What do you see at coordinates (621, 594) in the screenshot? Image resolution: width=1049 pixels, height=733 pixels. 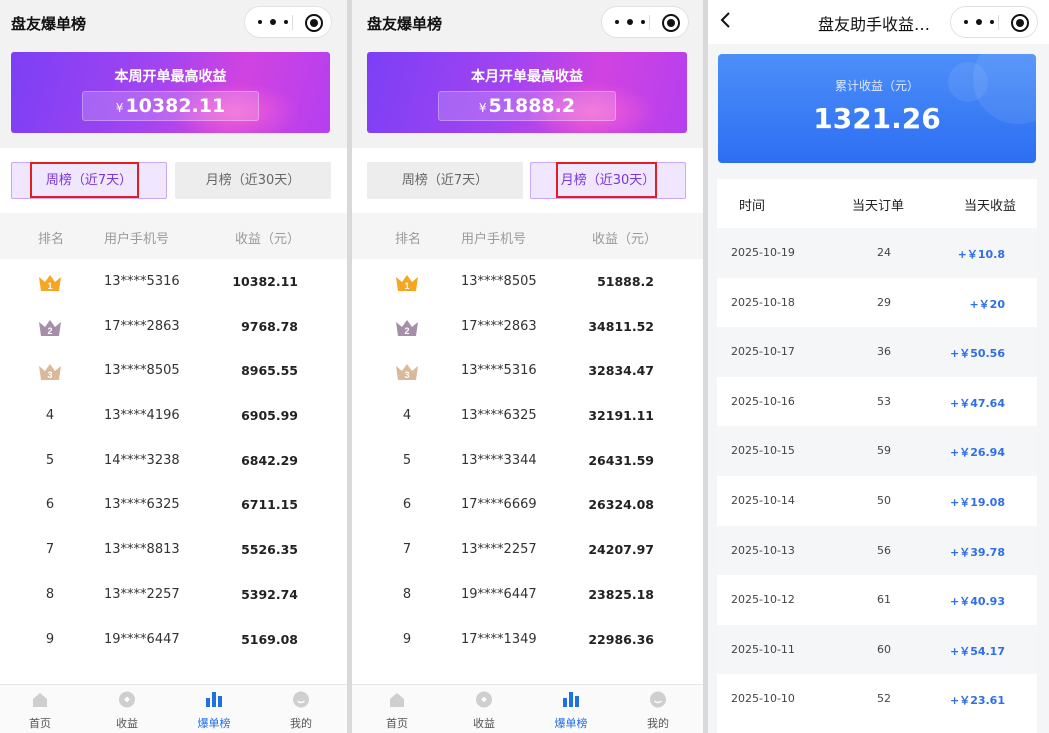 I see `user-earnings: 23825.18` at bounding box center [621, 594].